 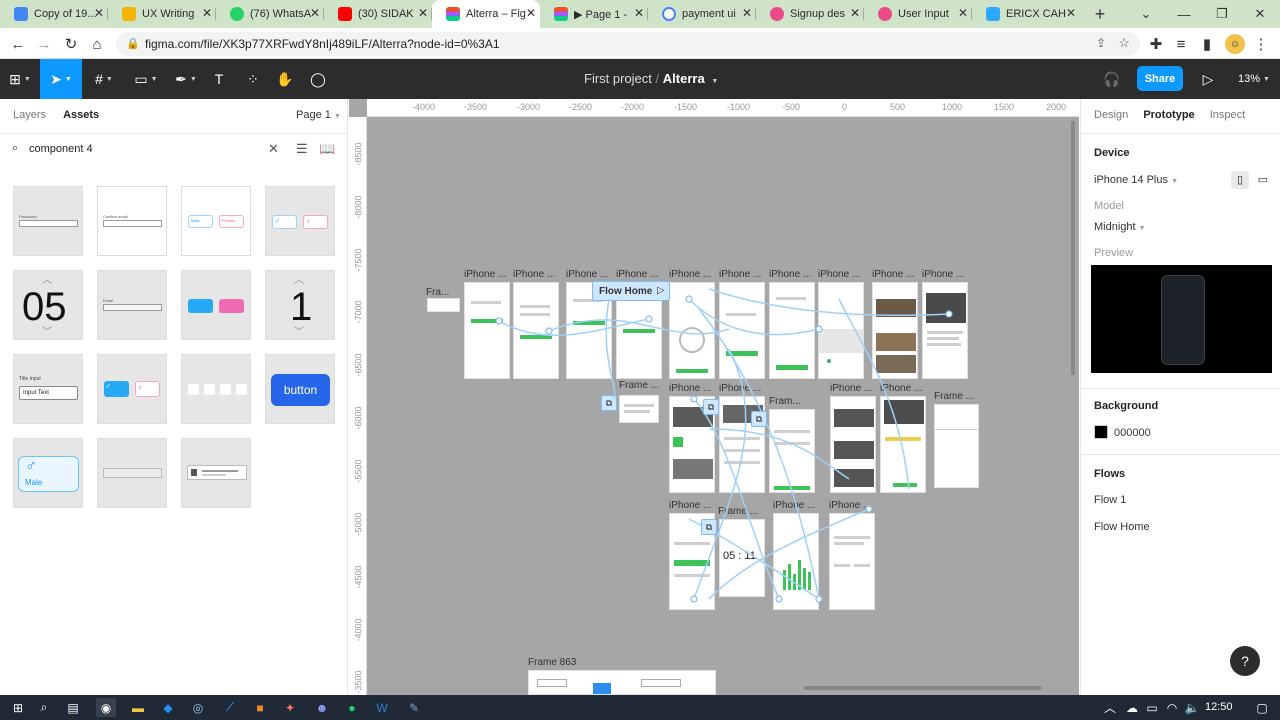 What do you see at coordinates (216, 473) in the screenshot?
I see `asset-info-row` at bounding box center [216, 473].